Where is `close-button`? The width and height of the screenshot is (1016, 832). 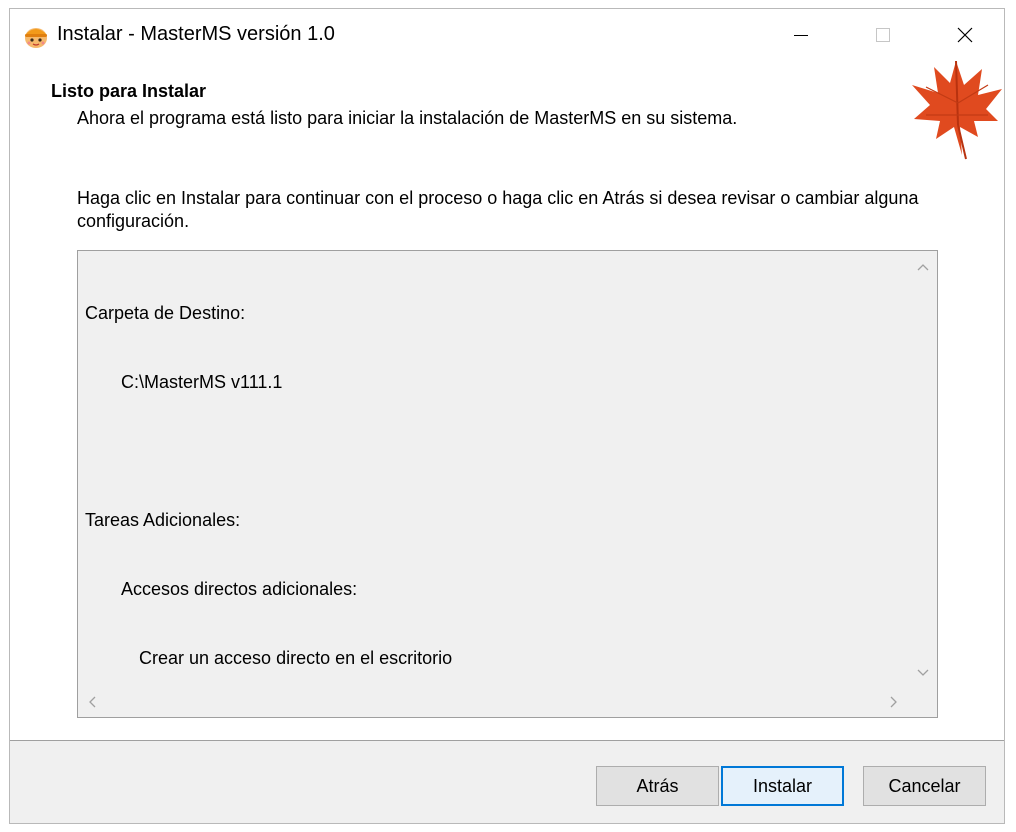
close-button is located at coordinates (965, 35).